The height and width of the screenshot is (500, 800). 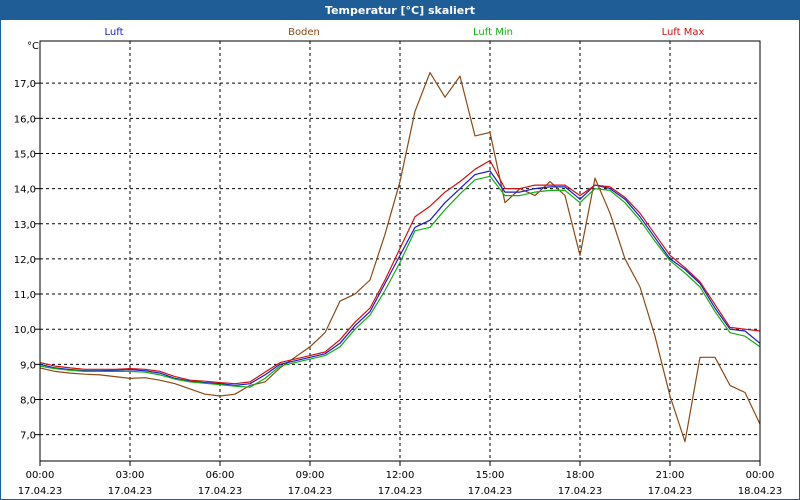 I want to click on x-tick-time: 15:00, so click(x=490, y=475).